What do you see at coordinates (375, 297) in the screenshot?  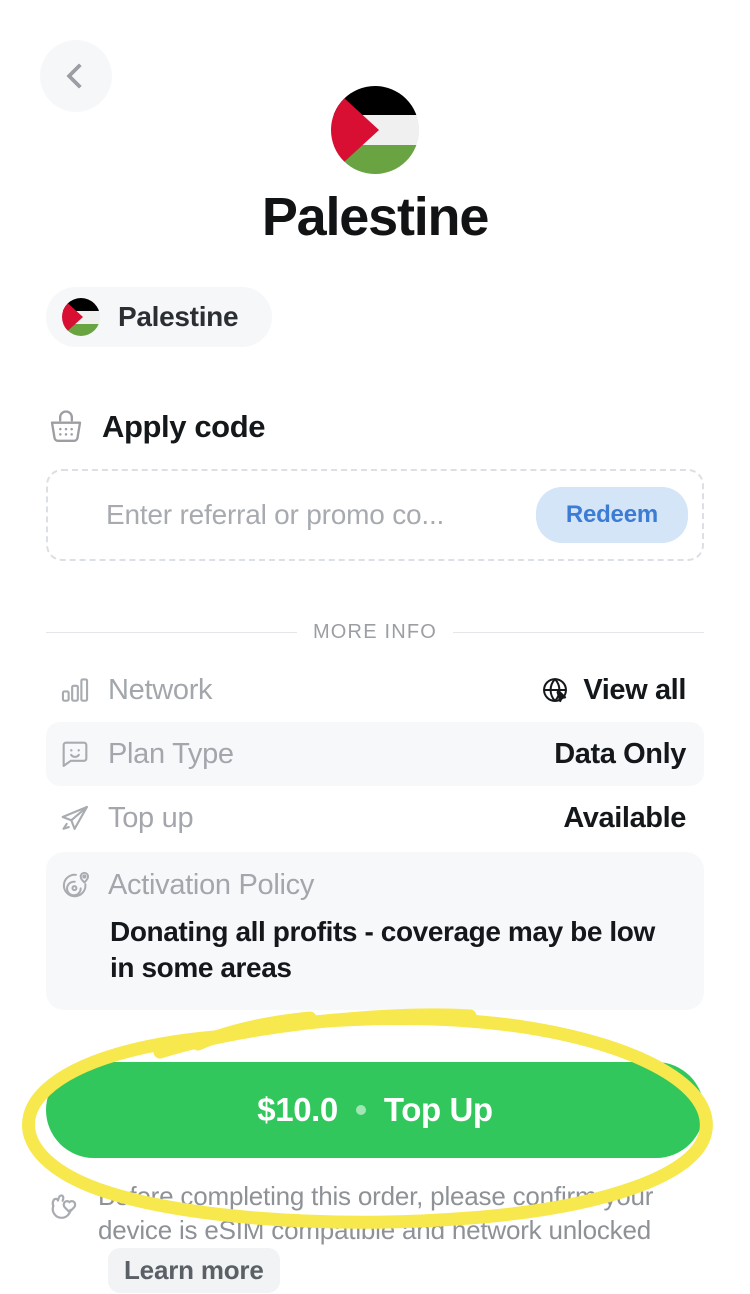 I see `country-chip-row: Palestine` at bounding box center [375, 297].